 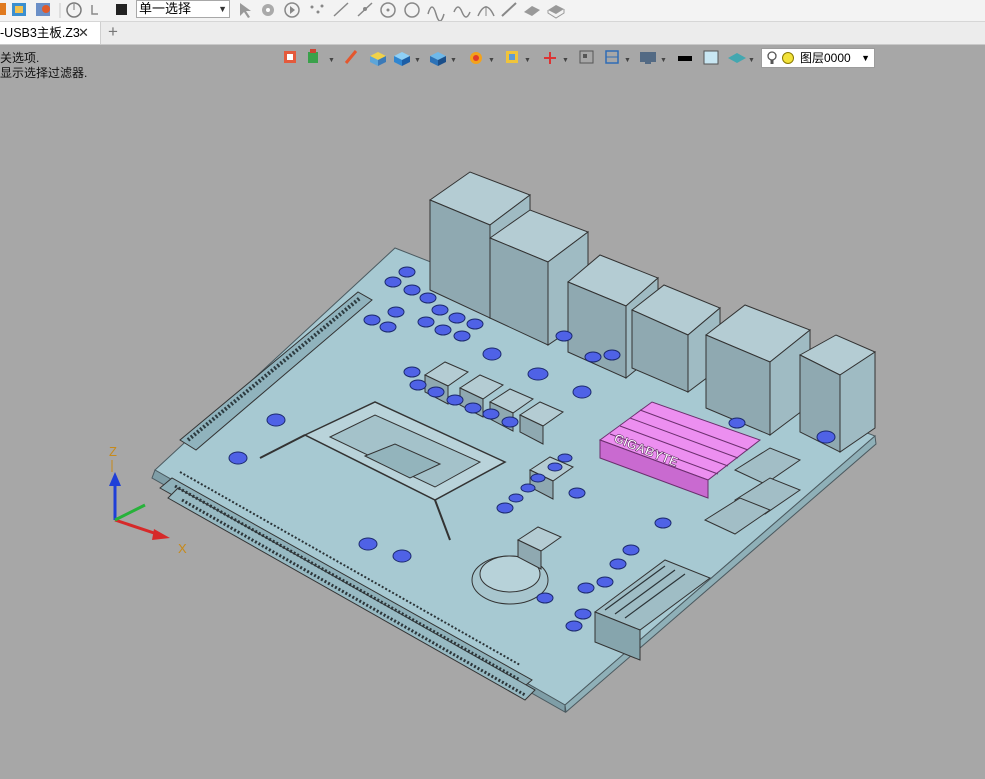 I want to click on z-axis-label: Z, so click(x=113, y=451).